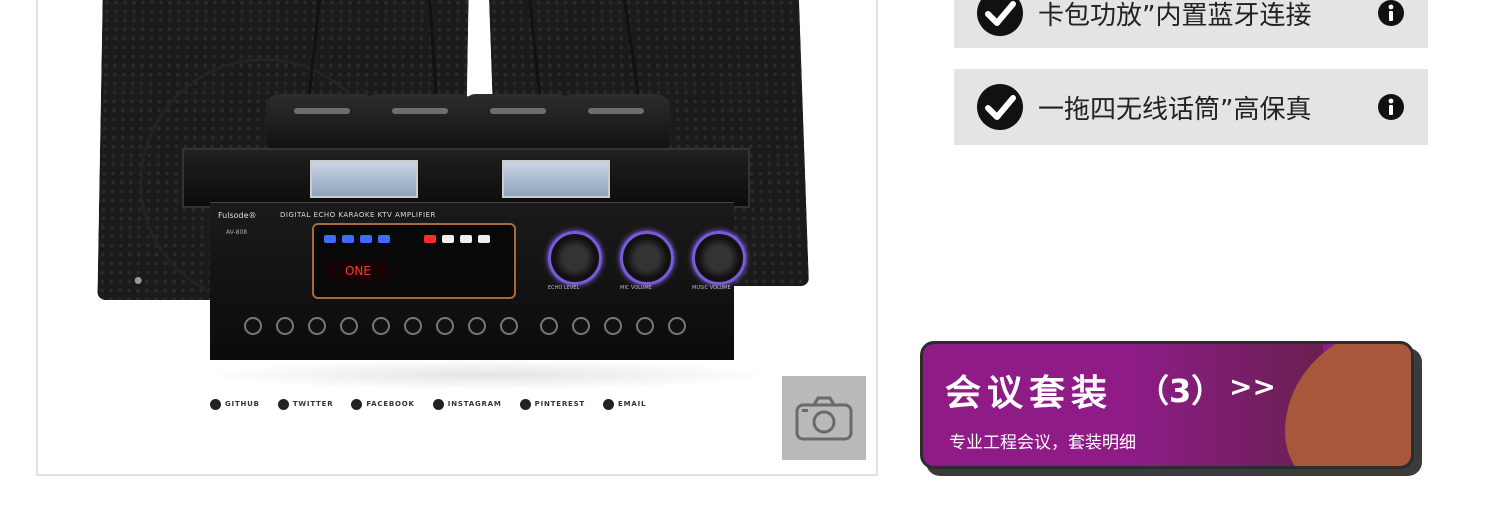 The height and width of the screenshot is (523, 1500). I want to click on feature-item: 卡包功放”内置蓝牙连接, so click(1191, 24).